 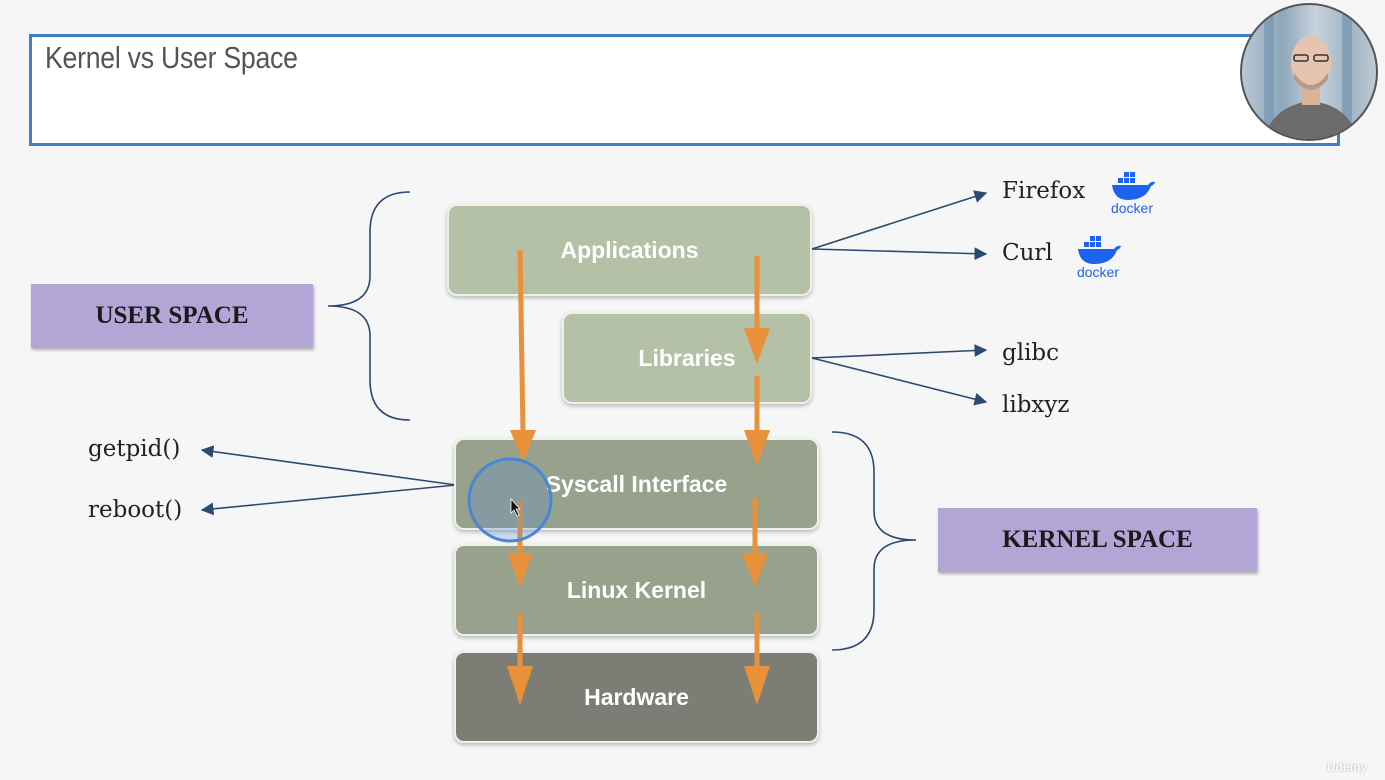 I want to click on lib-glibc-label: glibc, so click(x=1031, y=353).